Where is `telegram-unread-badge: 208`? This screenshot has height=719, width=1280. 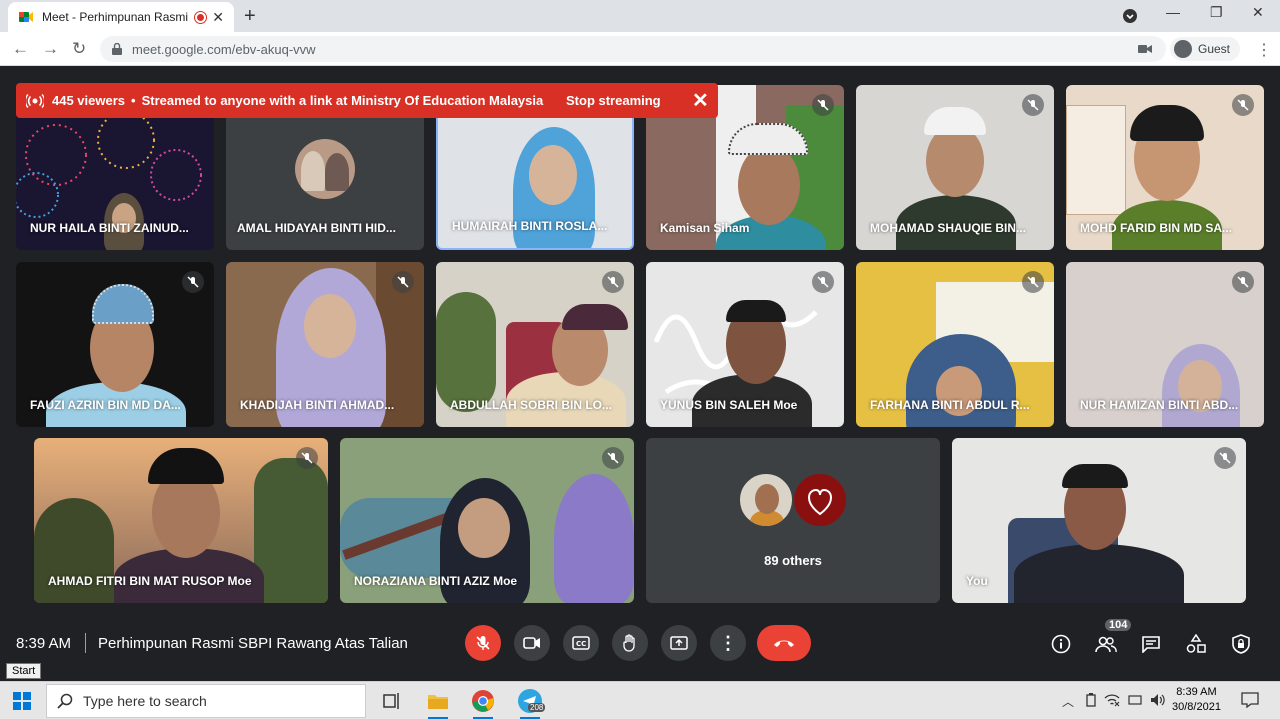 telegram-unread-badge: 208 is located at coordinates (537, 707).